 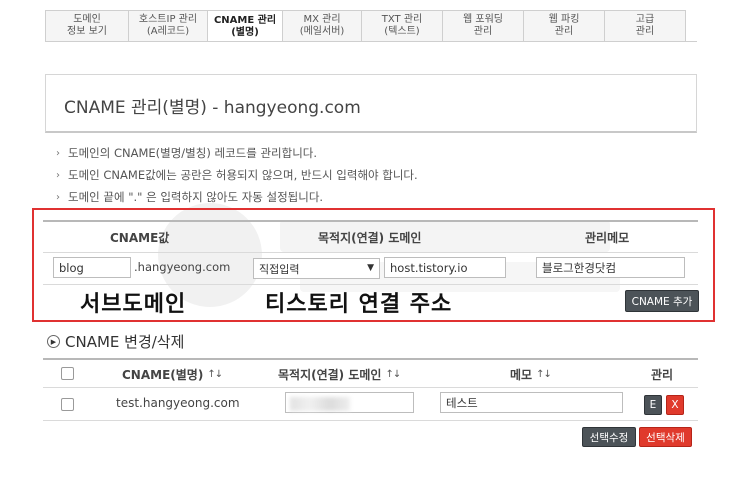 I want to click on delete-selected-button: 선택삭제, so click(x=665, y=437).